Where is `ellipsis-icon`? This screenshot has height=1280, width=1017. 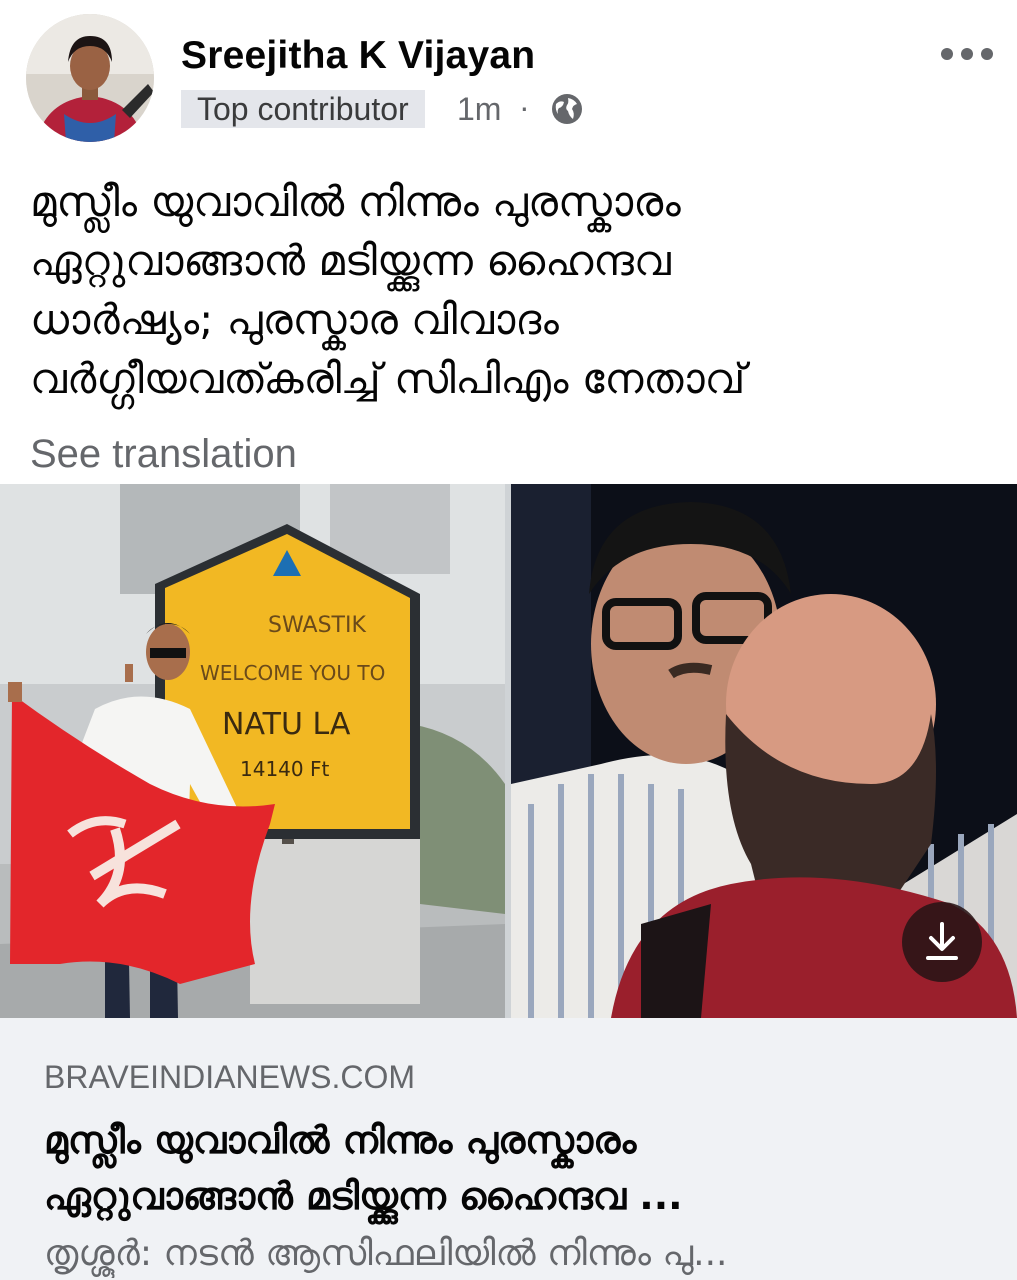
ellipsis-icon is located at coordinates (967, 54).